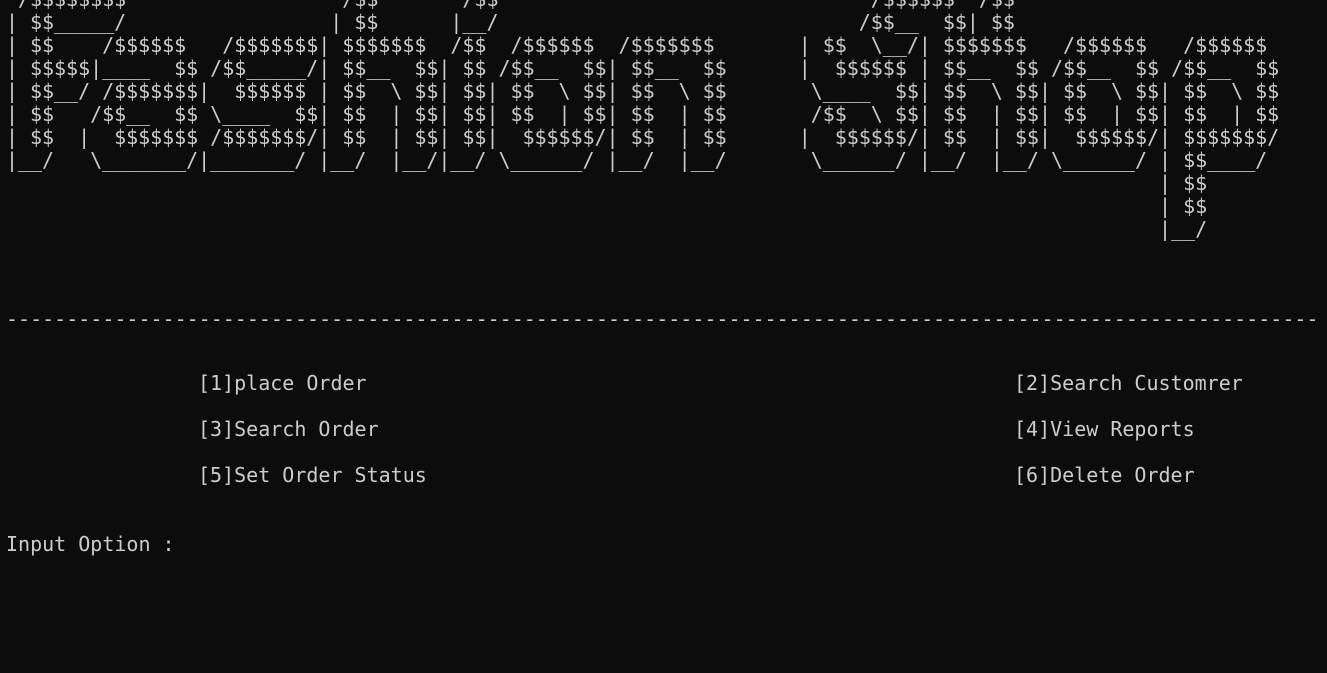  I want to click on menu-option-delete-order: [6]Delete Order, so click(1104, 475).